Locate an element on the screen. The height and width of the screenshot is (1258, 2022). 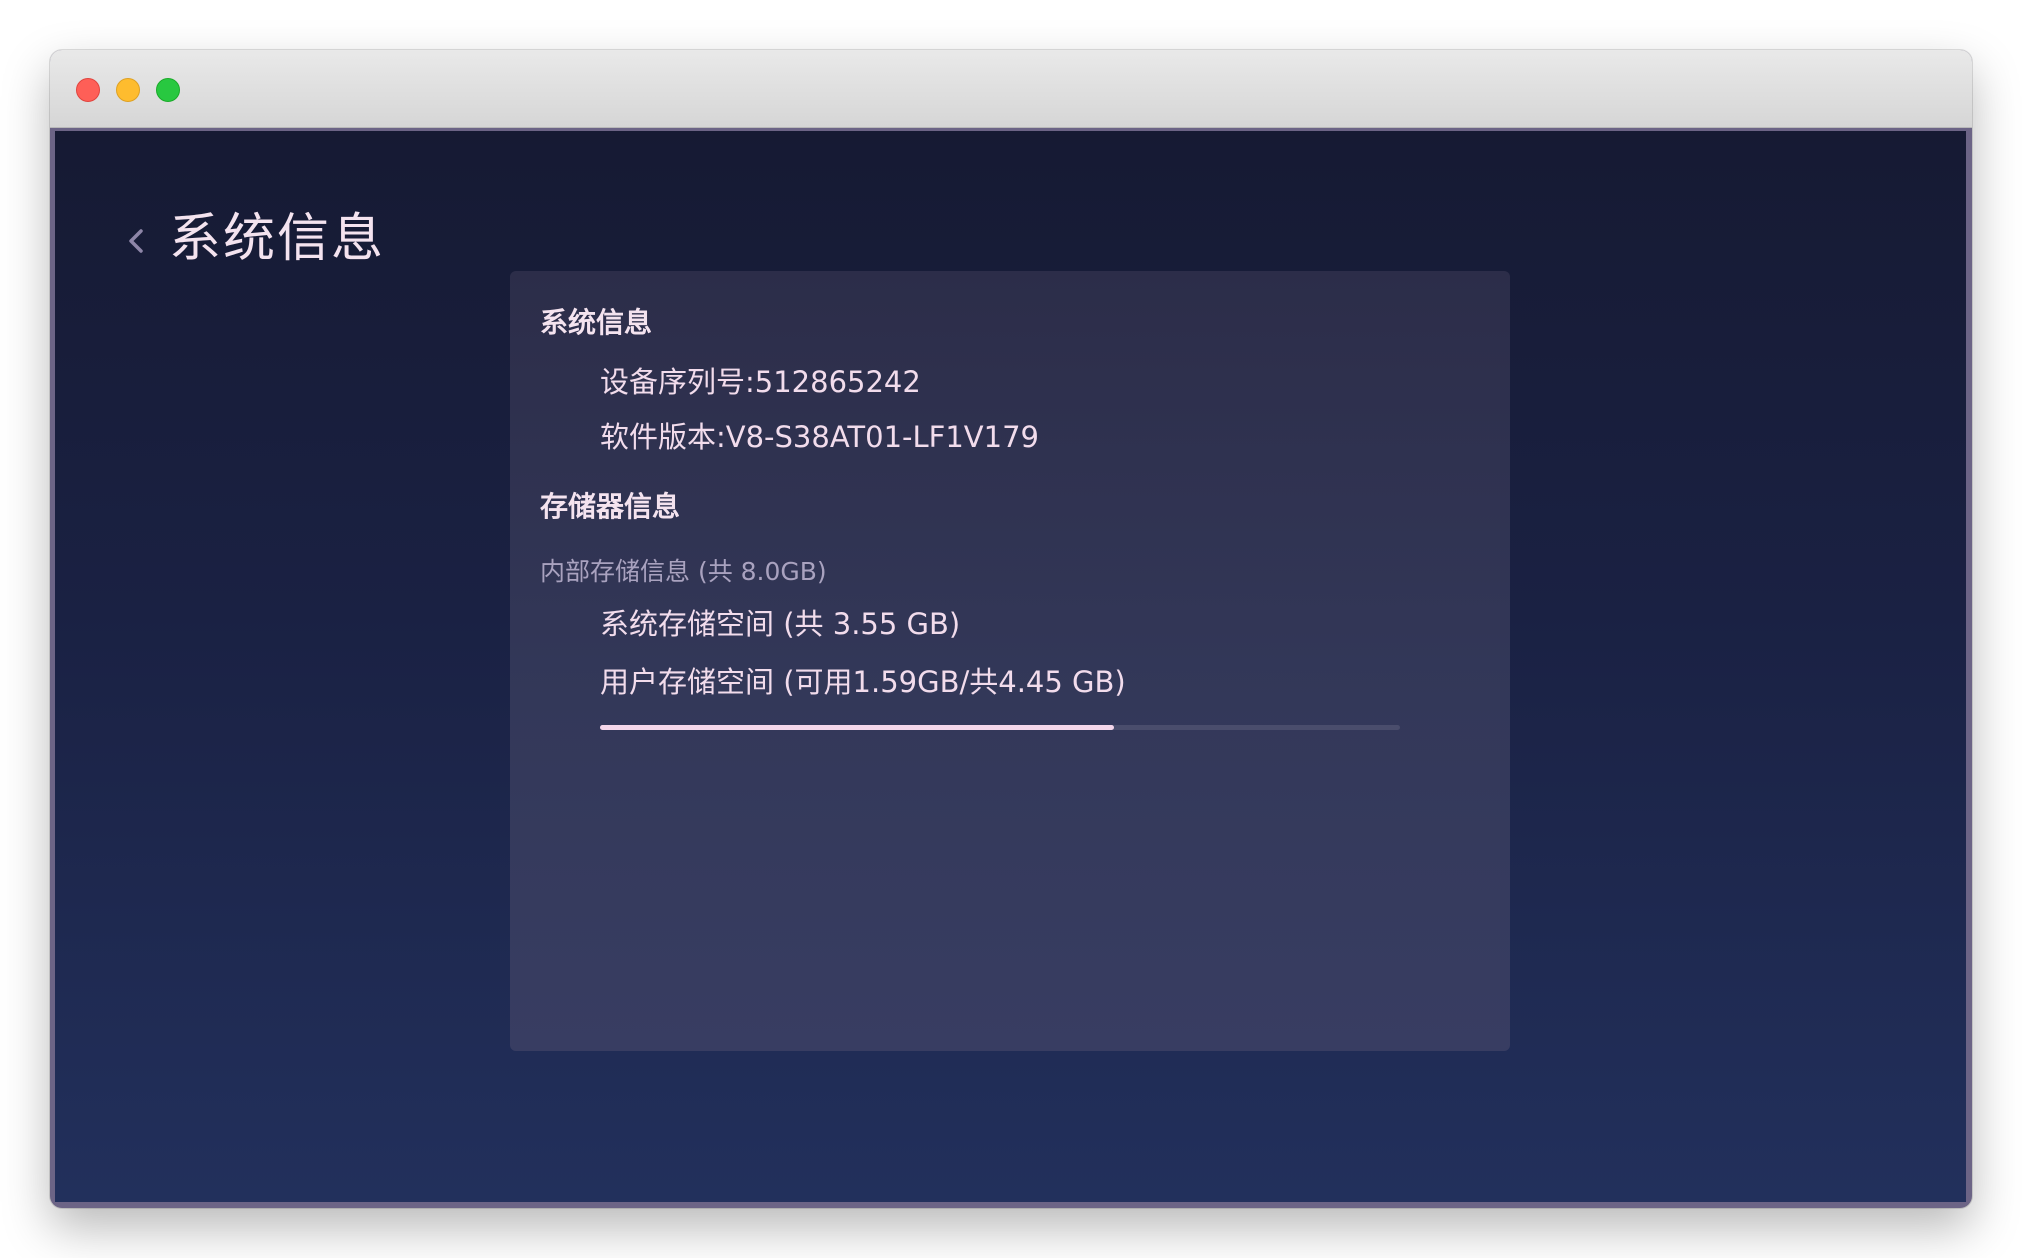
system-info-section-title: 系统信息 is located at coordinates (596, 322).